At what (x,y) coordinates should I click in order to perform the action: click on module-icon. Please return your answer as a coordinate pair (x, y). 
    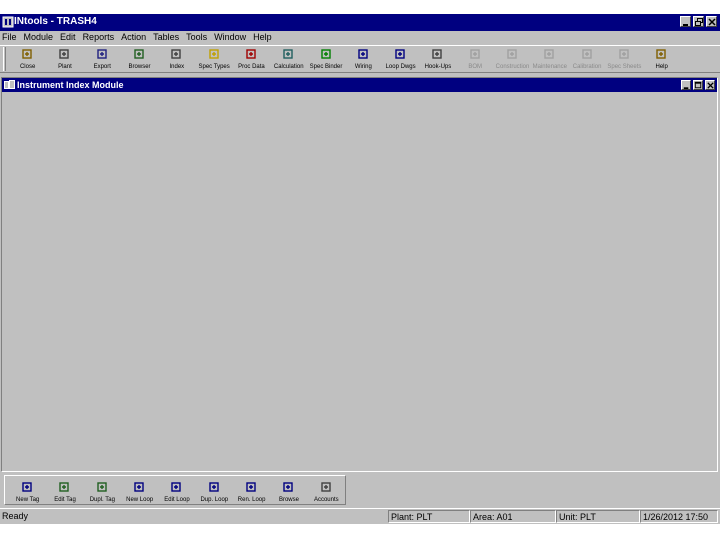
    Looking at the image, I should click on (9, 84).